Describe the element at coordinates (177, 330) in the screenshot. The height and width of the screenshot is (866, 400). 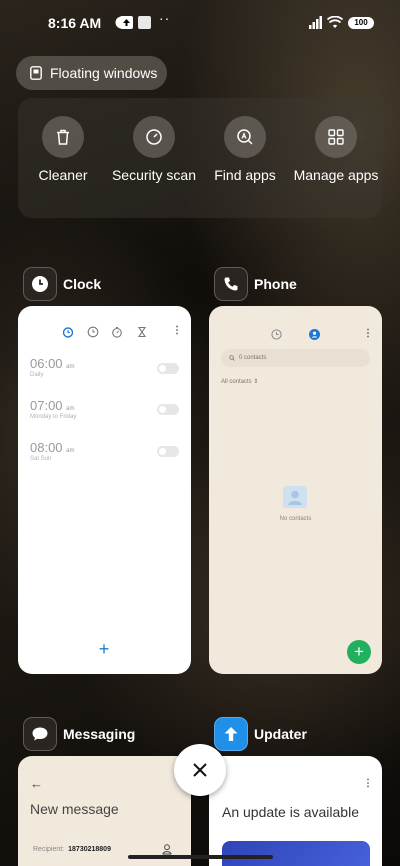
I see `clock-more-menu-icon: ⋮` at that location.